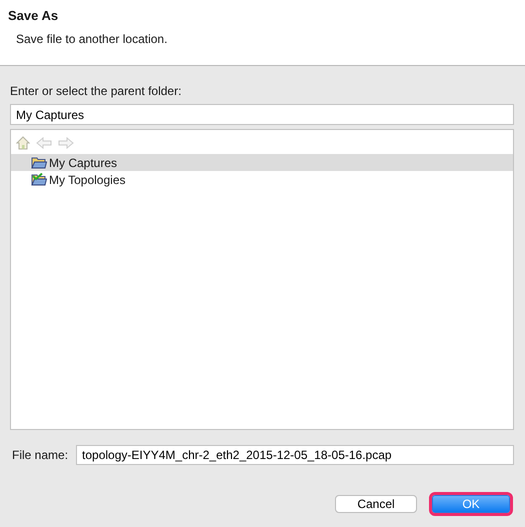 Image resolution: width=525 pixels, height=527 pixels. I want to click on folder-field: My Captures, so click(262, 114).